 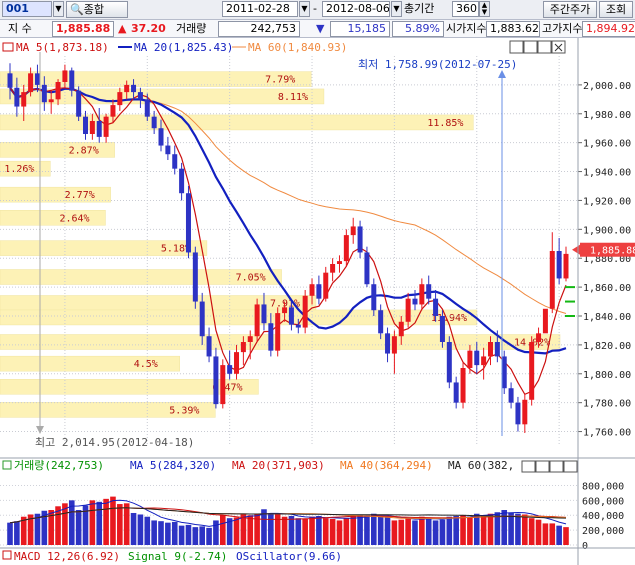 I want to click on price-tick-label: 1,980.00, so click(x=607, y=115).